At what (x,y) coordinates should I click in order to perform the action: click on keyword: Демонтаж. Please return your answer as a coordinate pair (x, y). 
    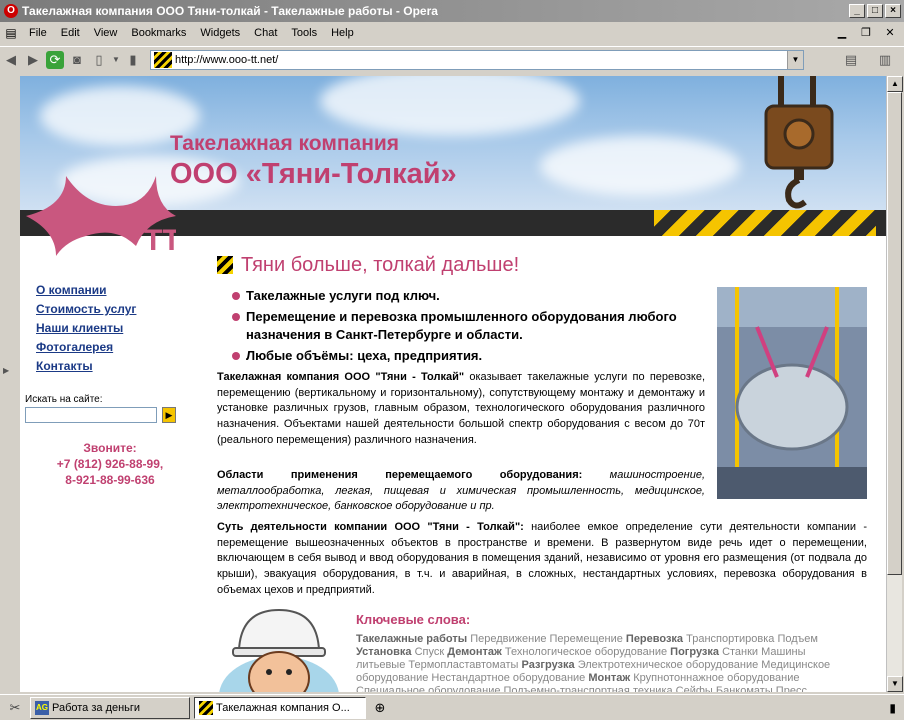
    Looking at the image, I should click on (474, 652).